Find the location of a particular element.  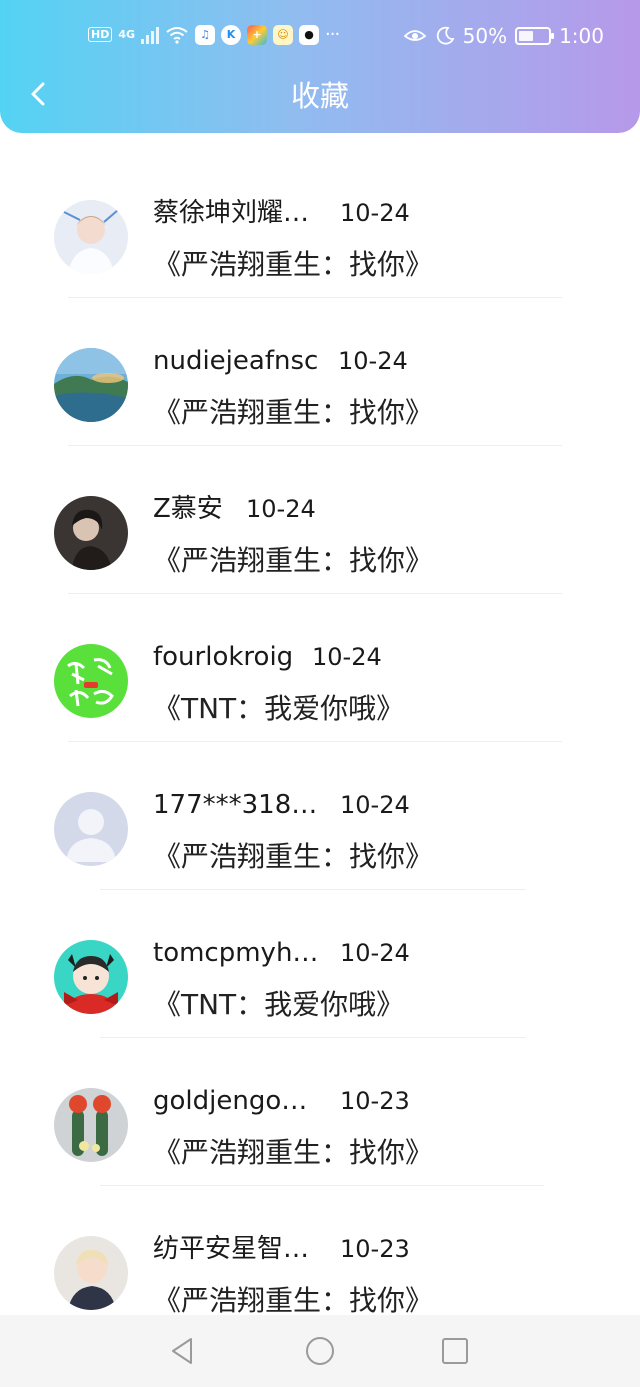

colorful-app-icon: + is located at coordinates (257, 34).